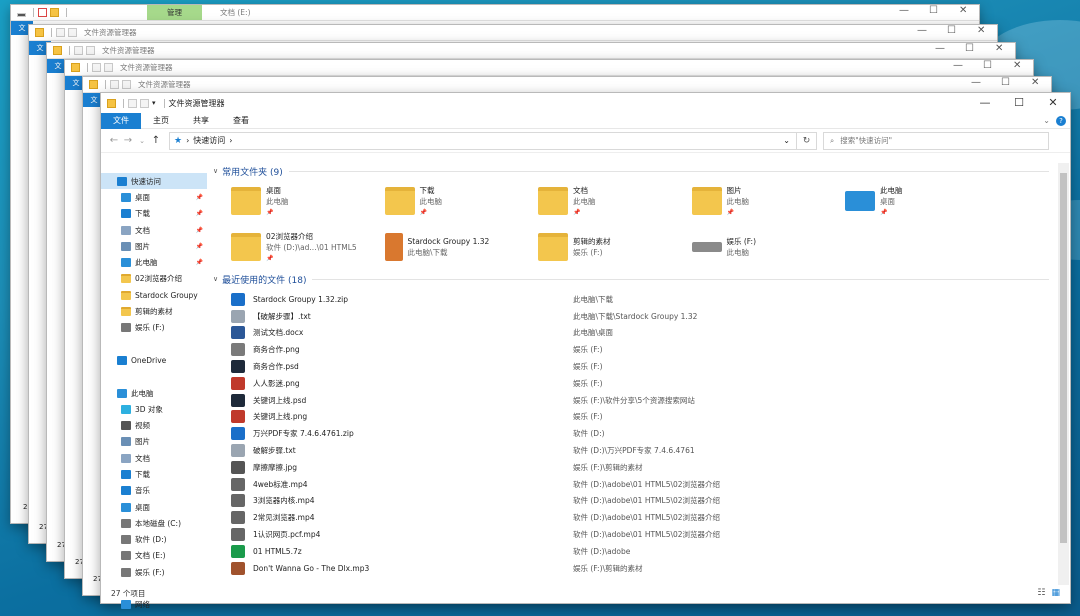 This screenshot has height=616, width=1080. What do you see at coordinates (132, 103) in the screenshot?
I see `properties-icon` at bounding box center [132, 103].